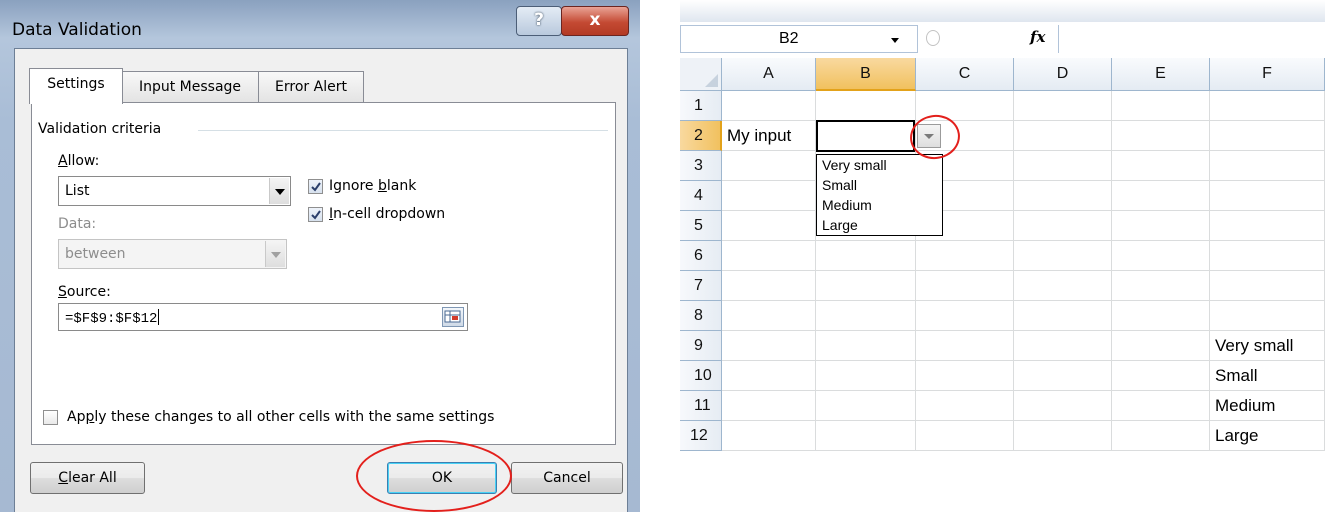  I want to click on row-header-5: 5, so click(701, 226).